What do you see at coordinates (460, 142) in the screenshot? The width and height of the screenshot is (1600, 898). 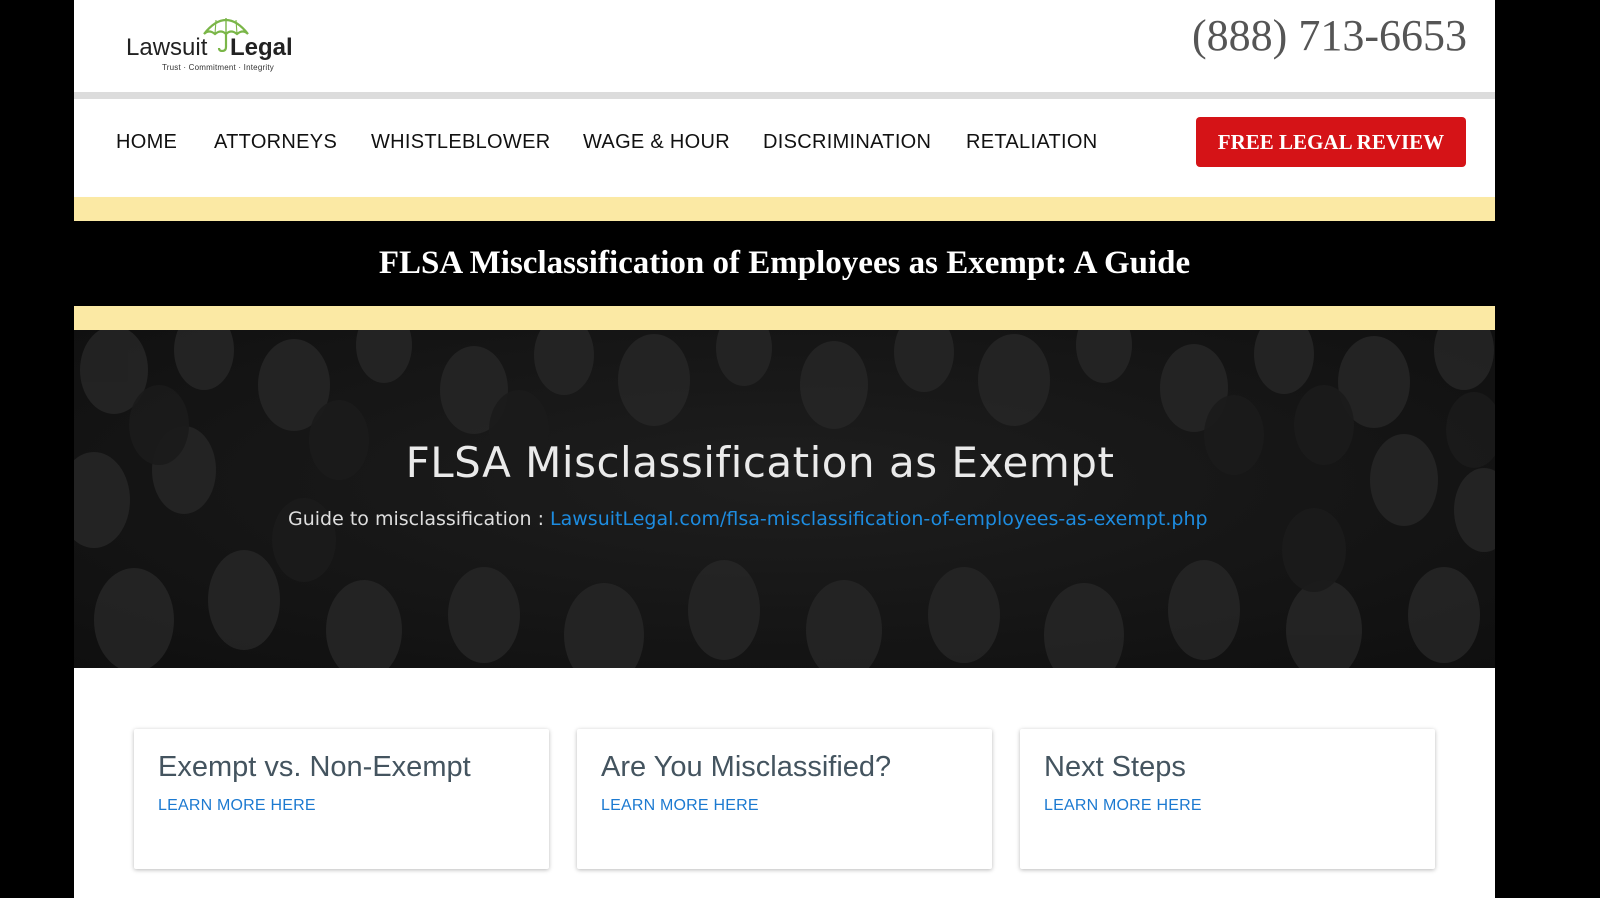 I see `nav-item-whistleblower: WHISTLEBLOWER` at bounding box center [460, 142].